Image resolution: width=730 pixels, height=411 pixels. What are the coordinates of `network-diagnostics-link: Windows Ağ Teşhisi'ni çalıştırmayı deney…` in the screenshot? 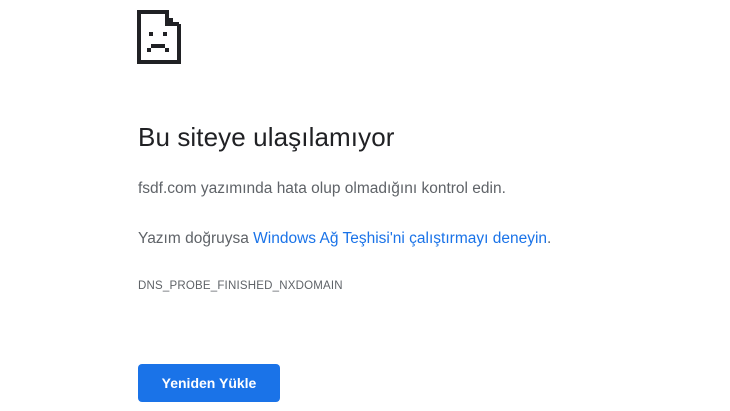 It's located at (400, 238).